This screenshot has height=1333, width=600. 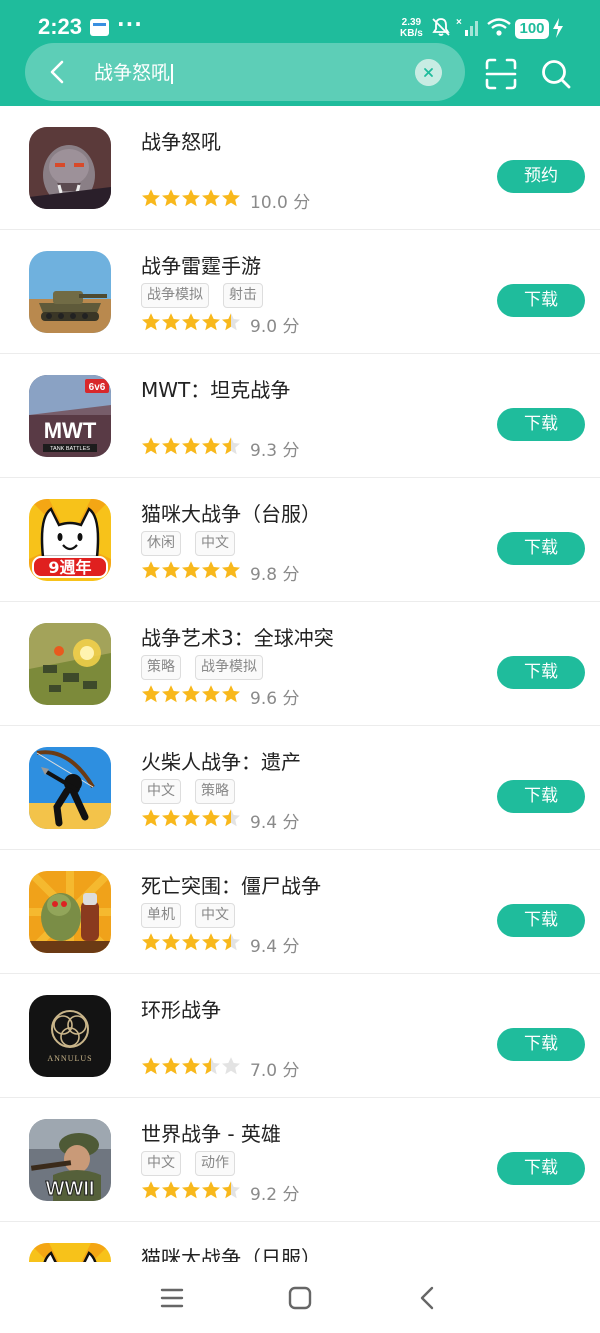 What do you see at coordinates (172, 73) in the screenshot?
I see `text-caret` at bounding box center [172, 73].